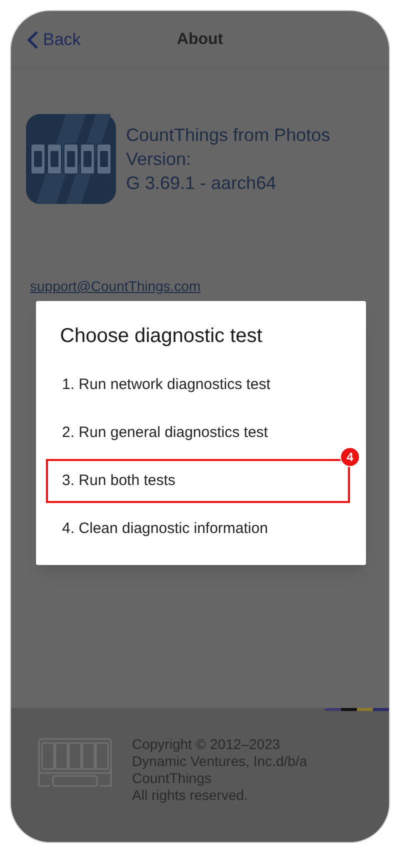 The width and height of the screenshot is (400, 853). What do you see at coordinates (198, 385) in the screenshot?
I see `dialog-option: 1. Run network diagnostics test` at bounding box center [198, 385].